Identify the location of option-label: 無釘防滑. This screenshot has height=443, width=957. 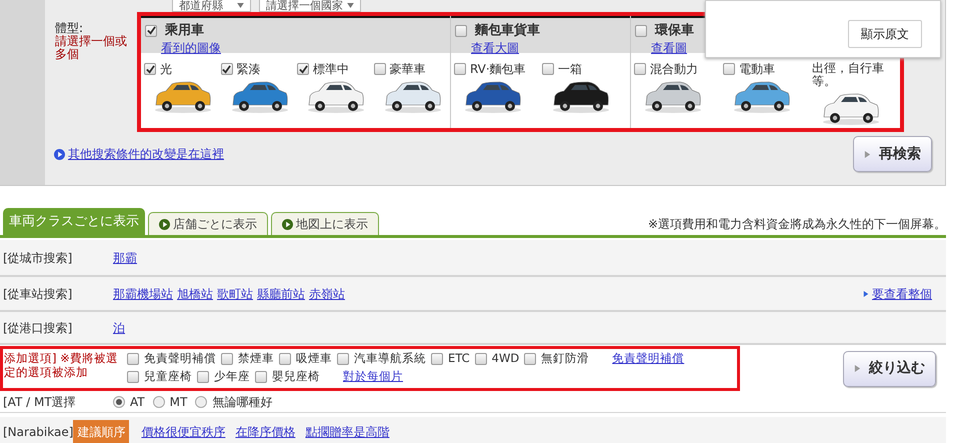
(565, 359).